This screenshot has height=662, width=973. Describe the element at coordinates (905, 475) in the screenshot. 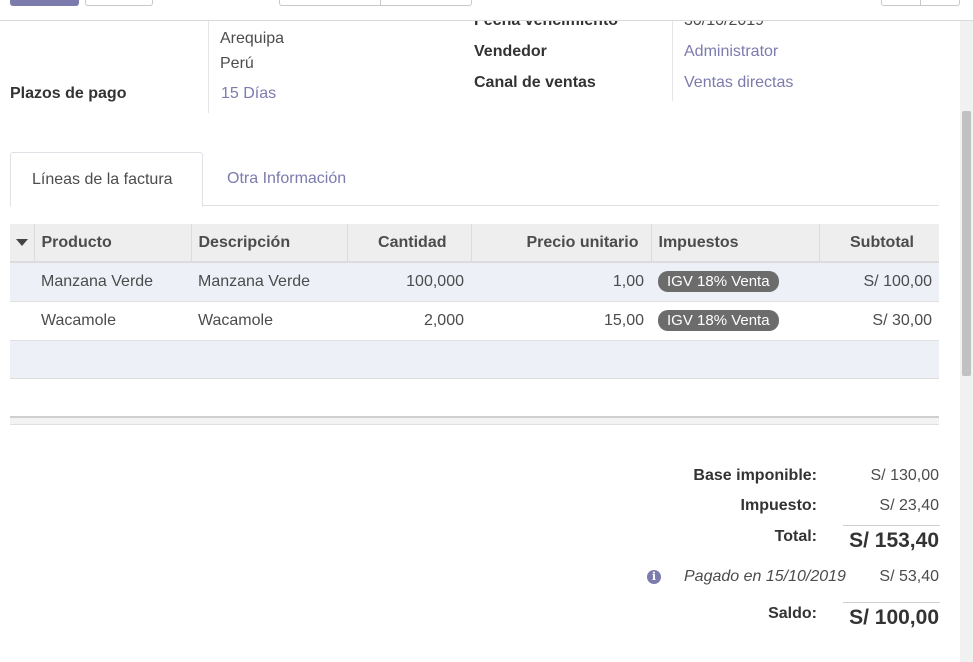

I see `base-amount-value: S/ 130,00` at that location.